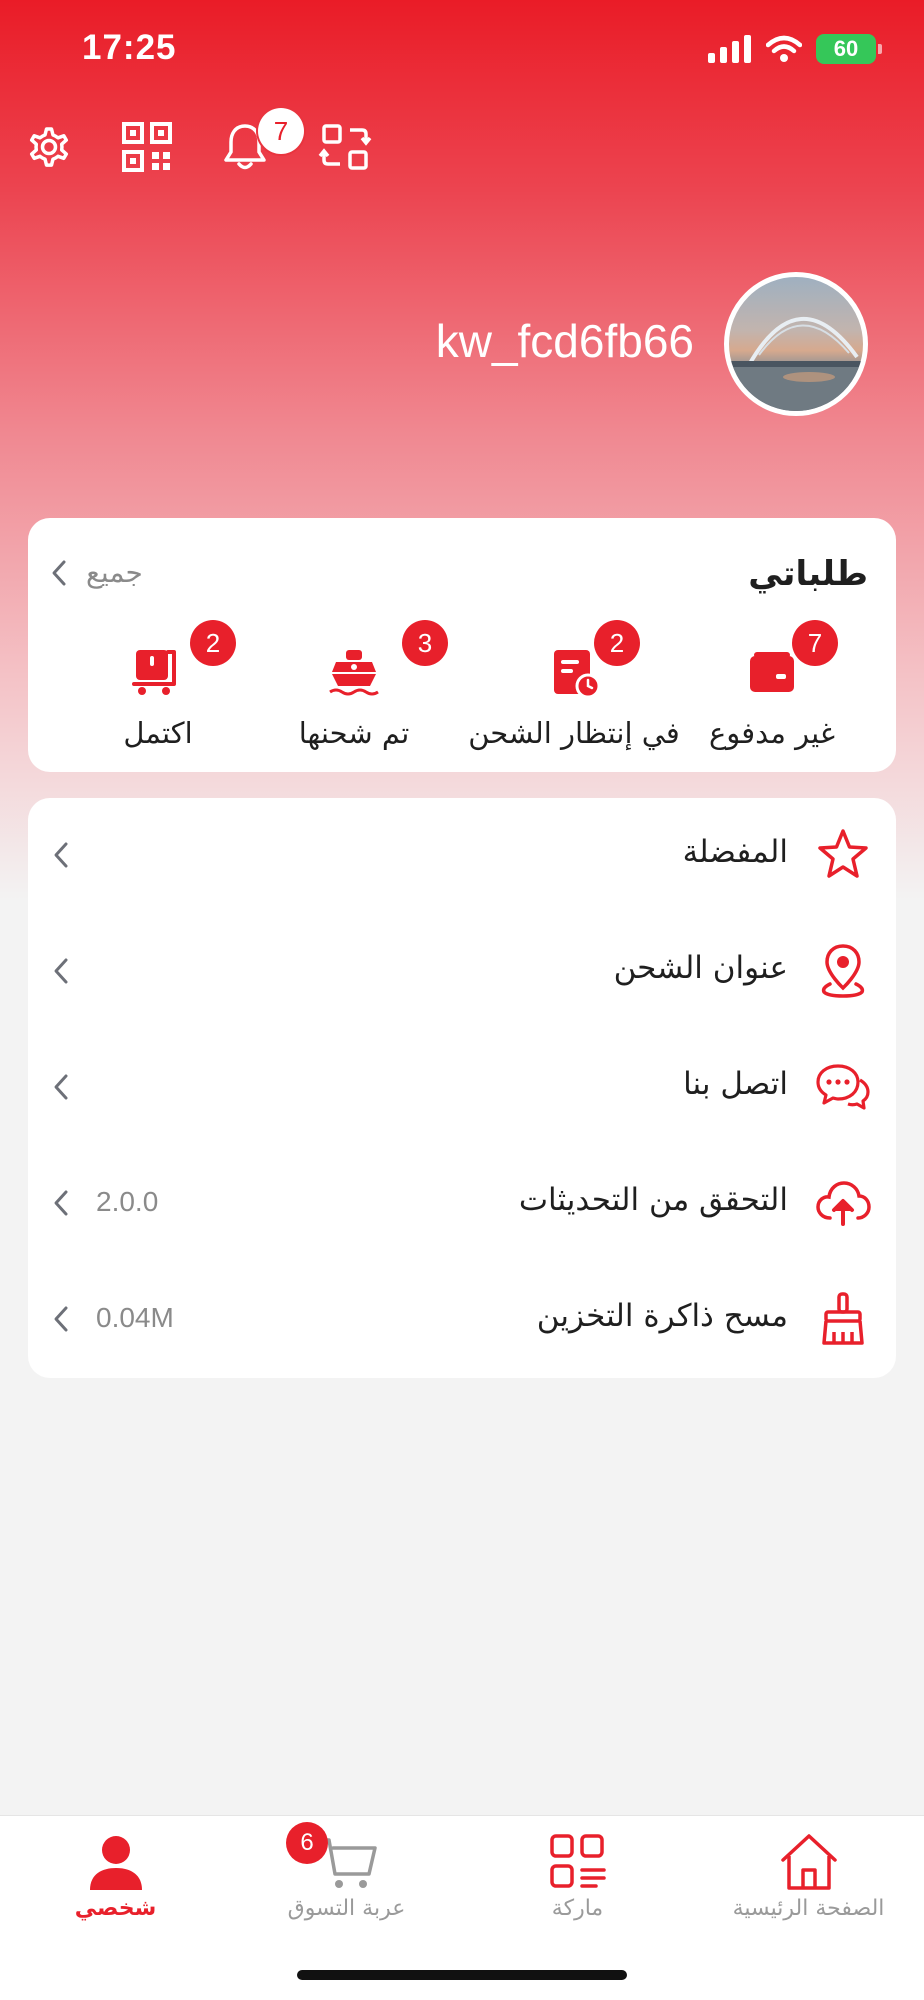  What do you see at coordinates (345, 147) in the screenshot?
I see `switch-layout-icon` at bounding box center [345, 147].